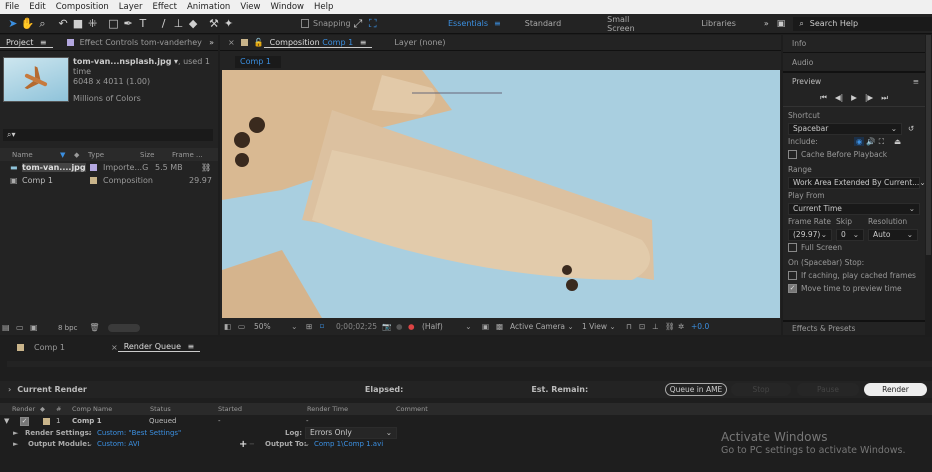  What do you see at coordinates (94, 327) in the screenshot?
I see `trash-icon: 🗑` at bounding box center [94, 327].